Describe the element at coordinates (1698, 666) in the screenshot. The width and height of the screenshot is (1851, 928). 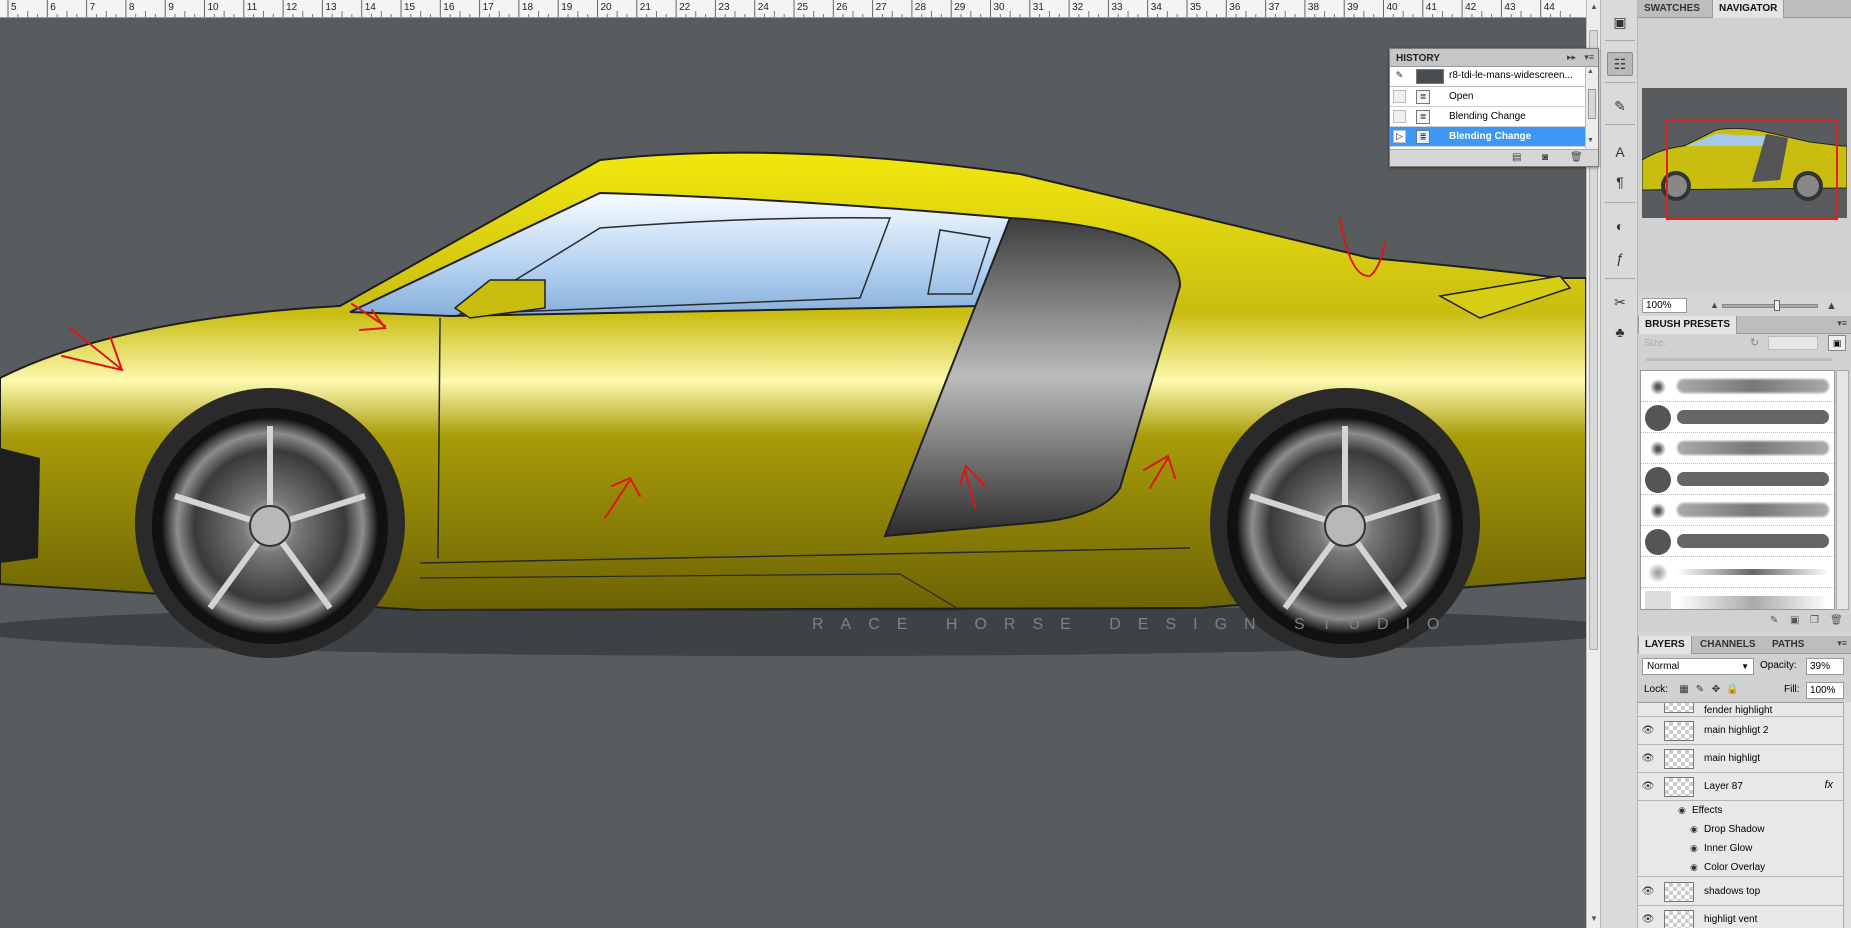
I see `blend-mode-select: Normal ▼` at that location.